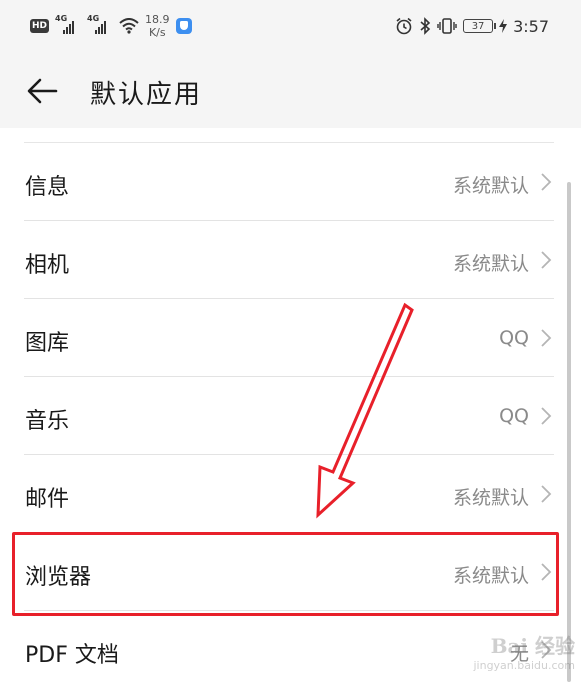 The image size is (581, 689). I want to click on status-bar-left: HD 4G 4G 18.9 K/s, so click(111, 26).